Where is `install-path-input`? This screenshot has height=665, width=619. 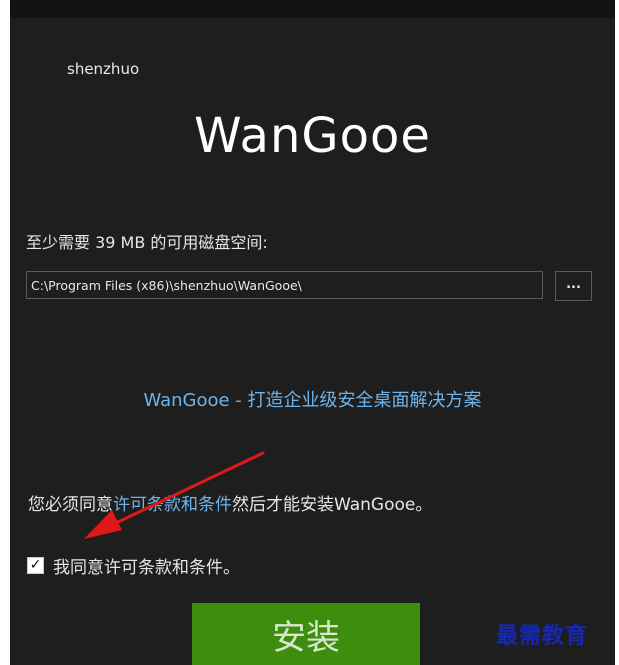
install-path-input is located at coordinates (284, 285).